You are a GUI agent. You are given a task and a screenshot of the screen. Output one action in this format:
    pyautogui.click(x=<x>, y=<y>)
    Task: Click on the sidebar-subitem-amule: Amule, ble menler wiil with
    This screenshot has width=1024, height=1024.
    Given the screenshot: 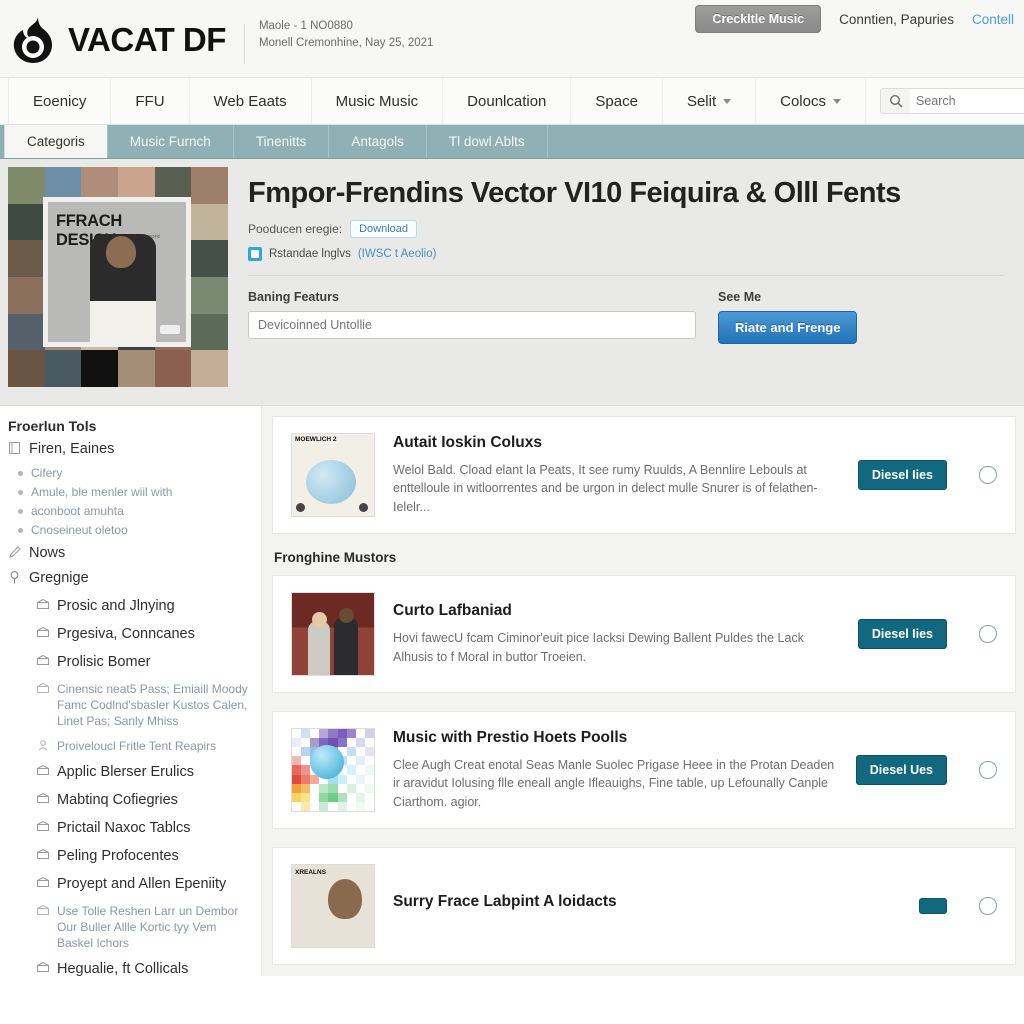 What is the action you would take?
    pyautogui.click(x=129, y=492)
    